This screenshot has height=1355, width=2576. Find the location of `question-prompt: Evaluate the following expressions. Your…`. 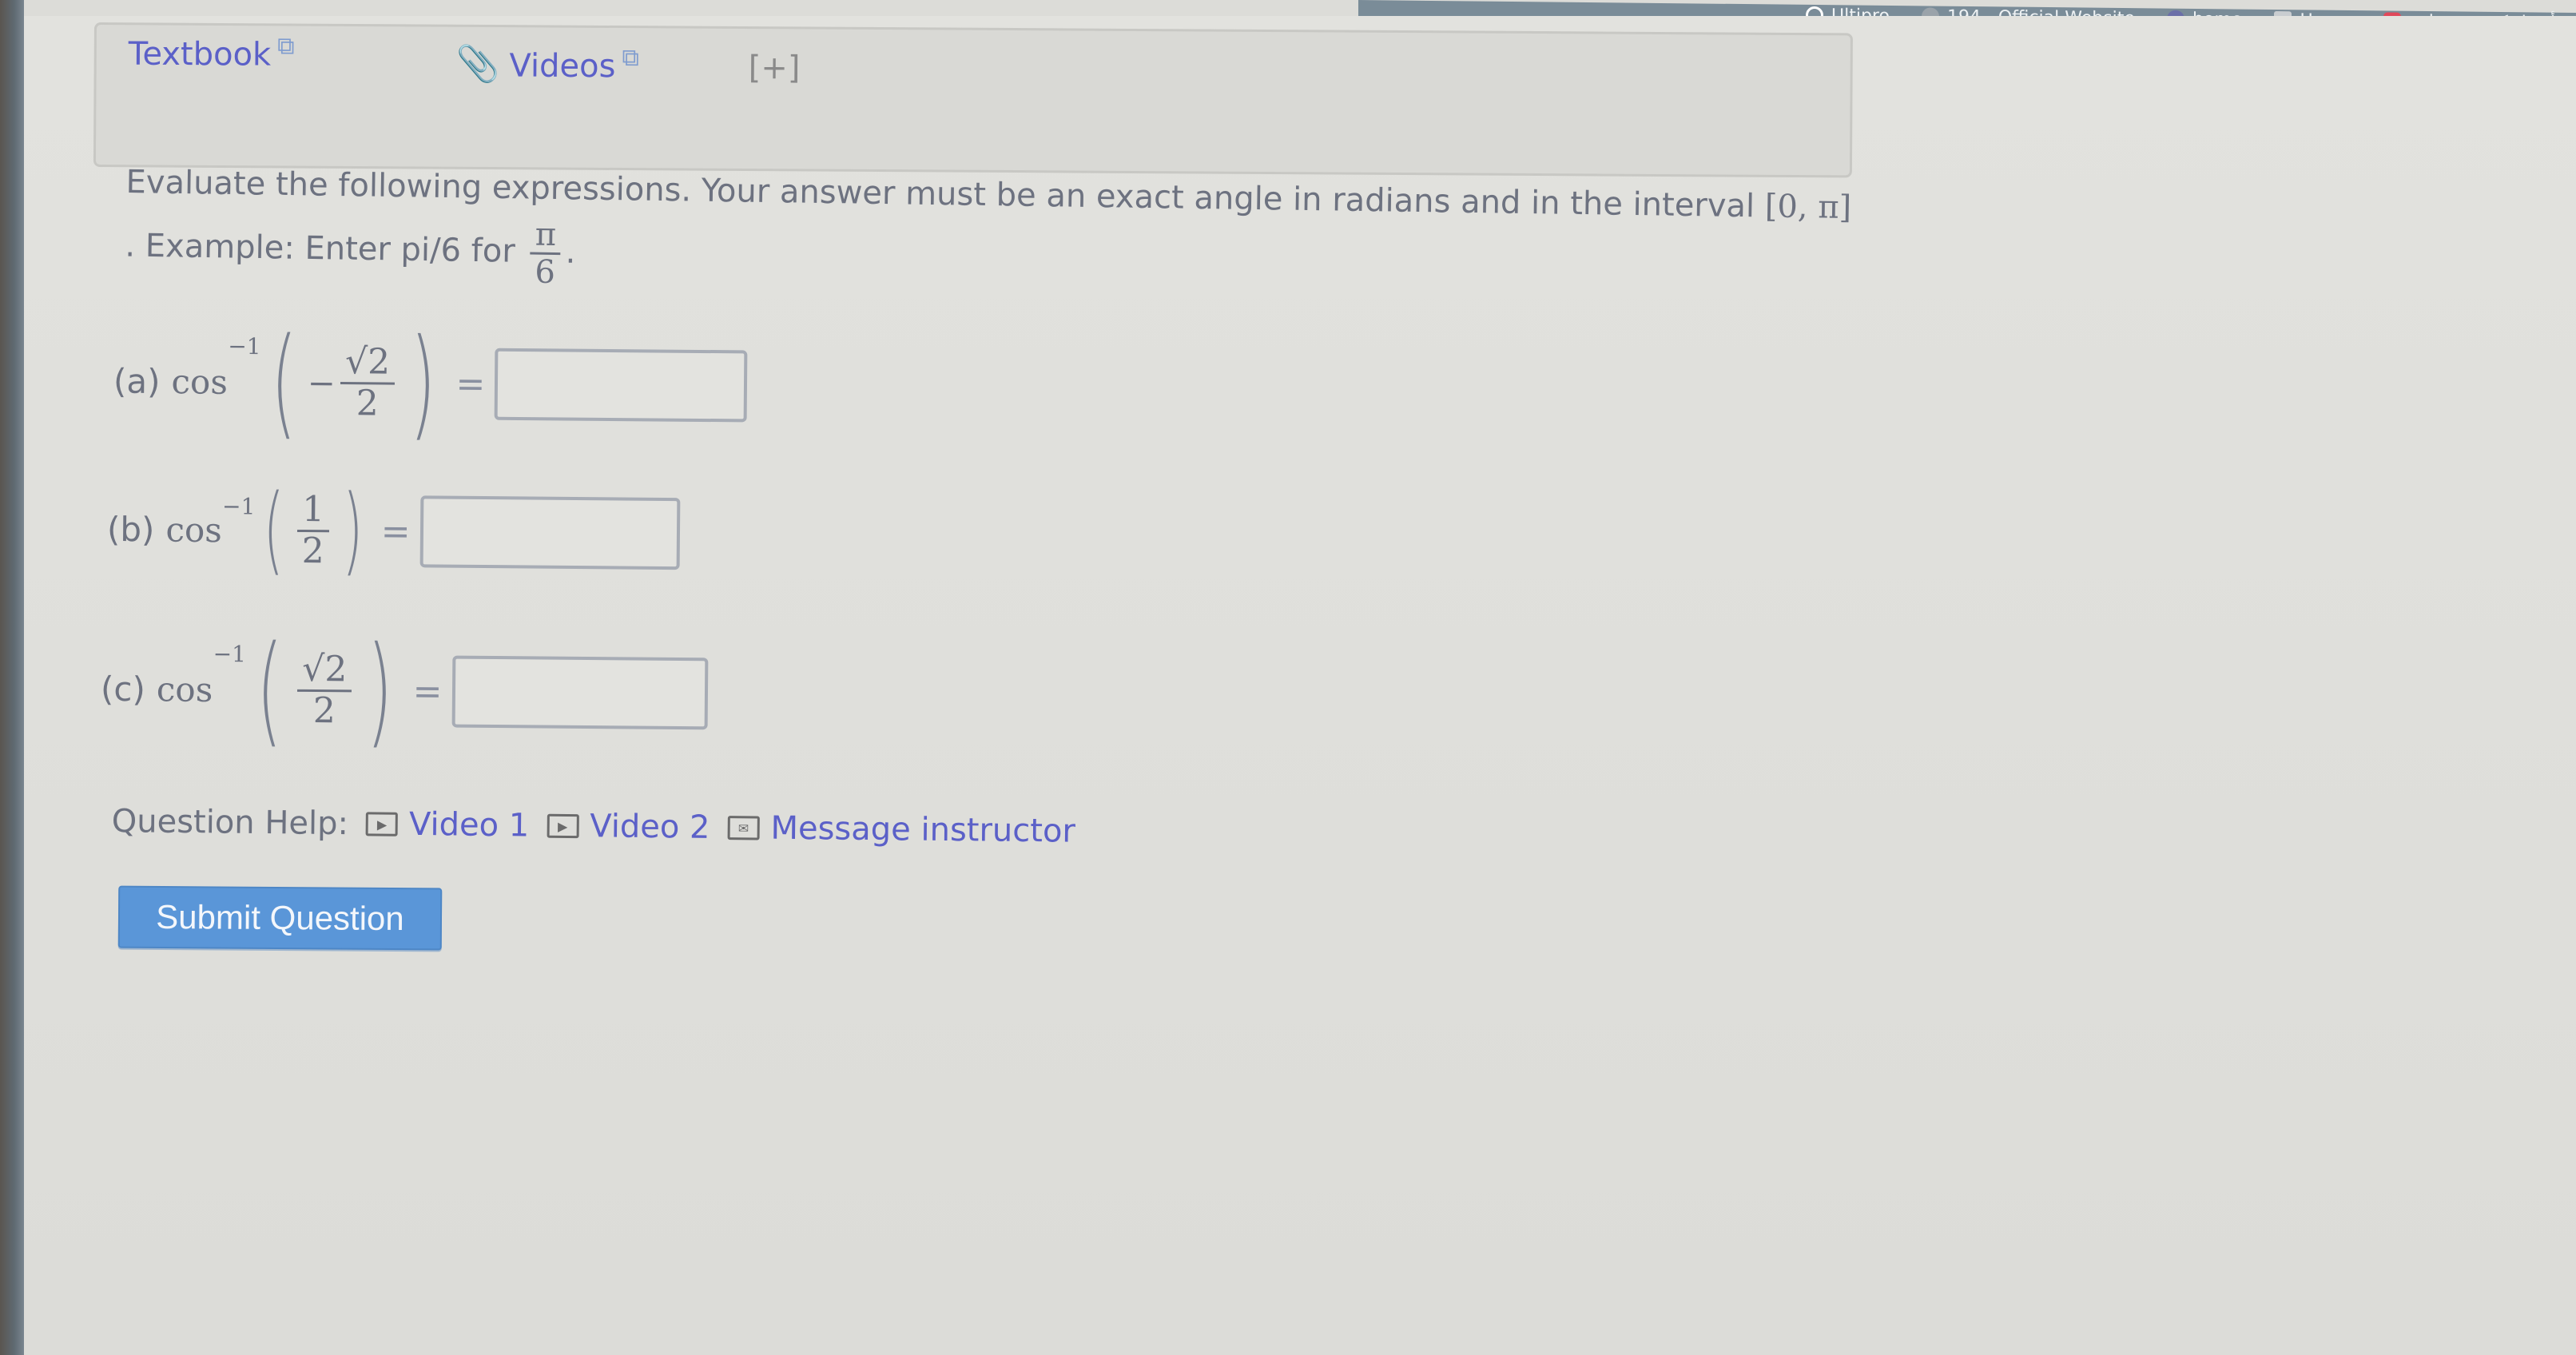

question-prompt: Evaluate the following expressions. Your… is located at coordinates (988, 227).